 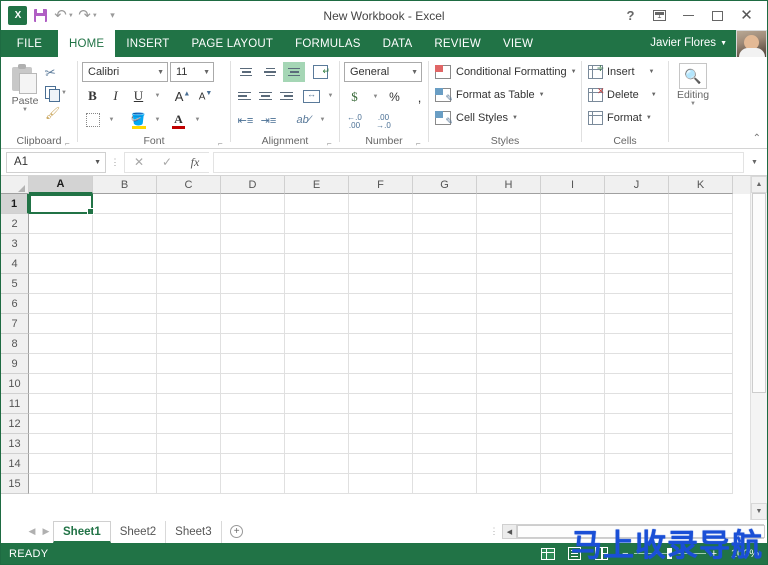 What do you see at coordinates (701, 204) in the screenshot?
I see `cell-K1` at bounding box center [701, 204].